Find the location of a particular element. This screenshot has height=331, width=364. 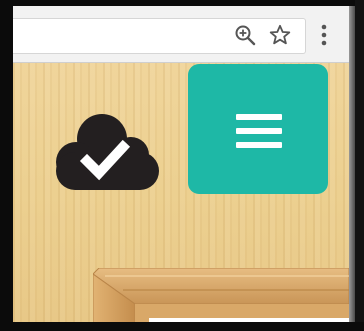

picture-frame is located at coordinates (221, 295).